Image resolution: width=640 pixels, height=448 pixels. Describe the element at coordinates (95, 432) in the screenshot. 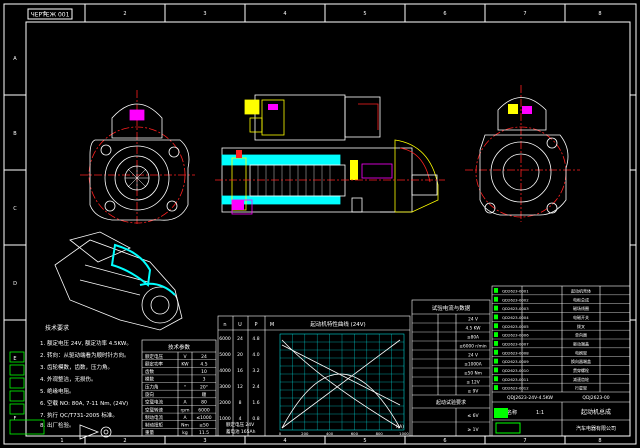

I see `projection-symbol` at that location.